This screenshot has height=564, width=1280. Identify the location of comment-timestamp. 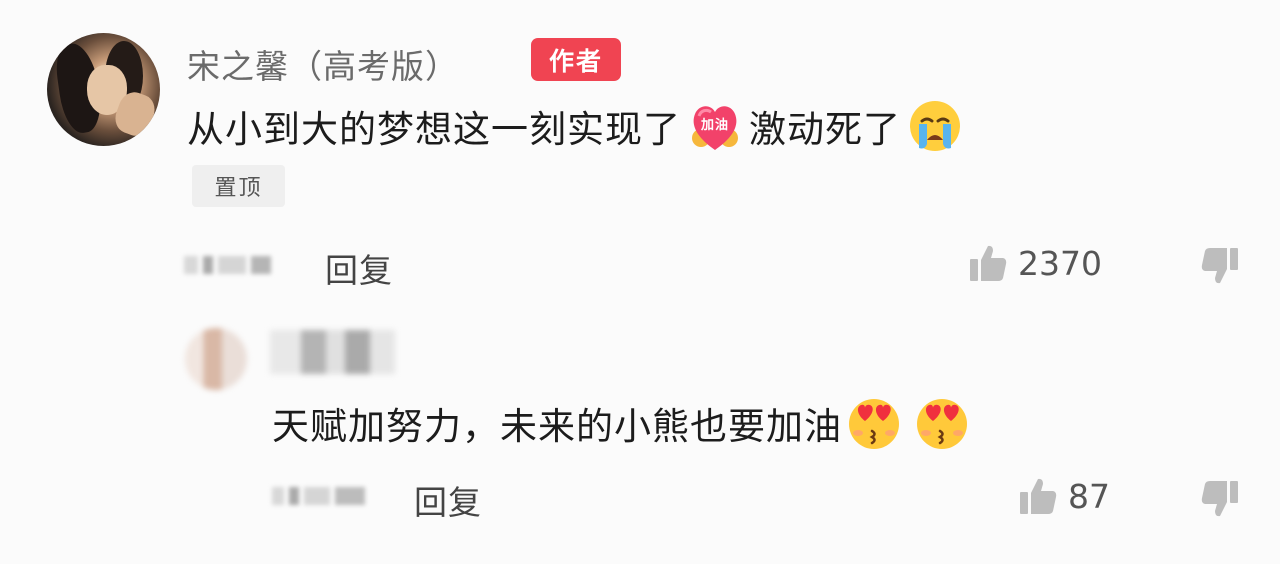
(227, 265).